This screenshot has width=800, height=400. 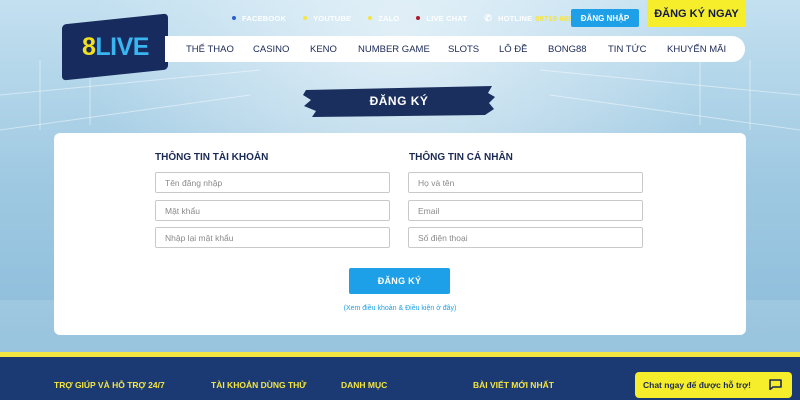 I want to click on nav-item-tin-tuc: TIN TỨC, so click(x=627, y=49).